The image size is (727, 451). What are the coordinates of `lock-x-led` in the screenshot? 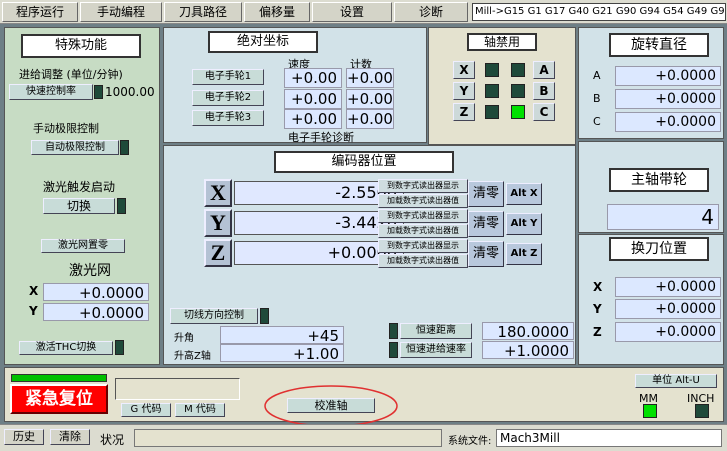 It's located at (492, 70).